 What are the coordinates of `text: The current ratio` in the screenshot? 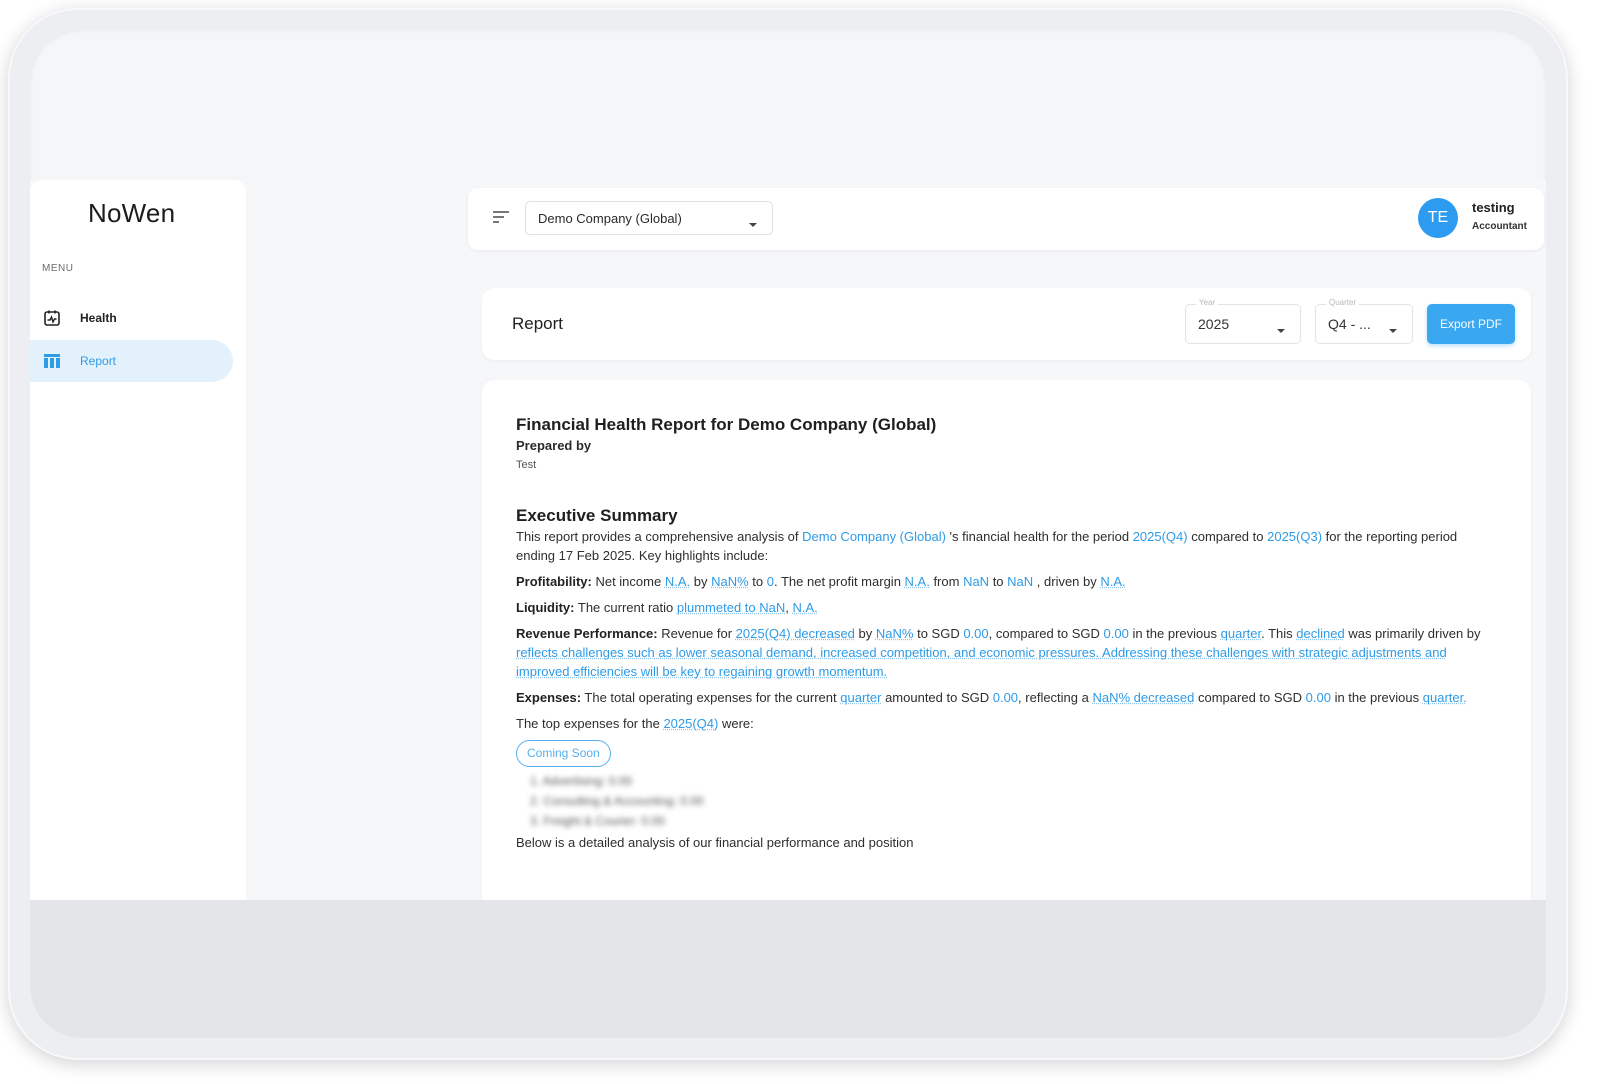 It's located at (625, 607).